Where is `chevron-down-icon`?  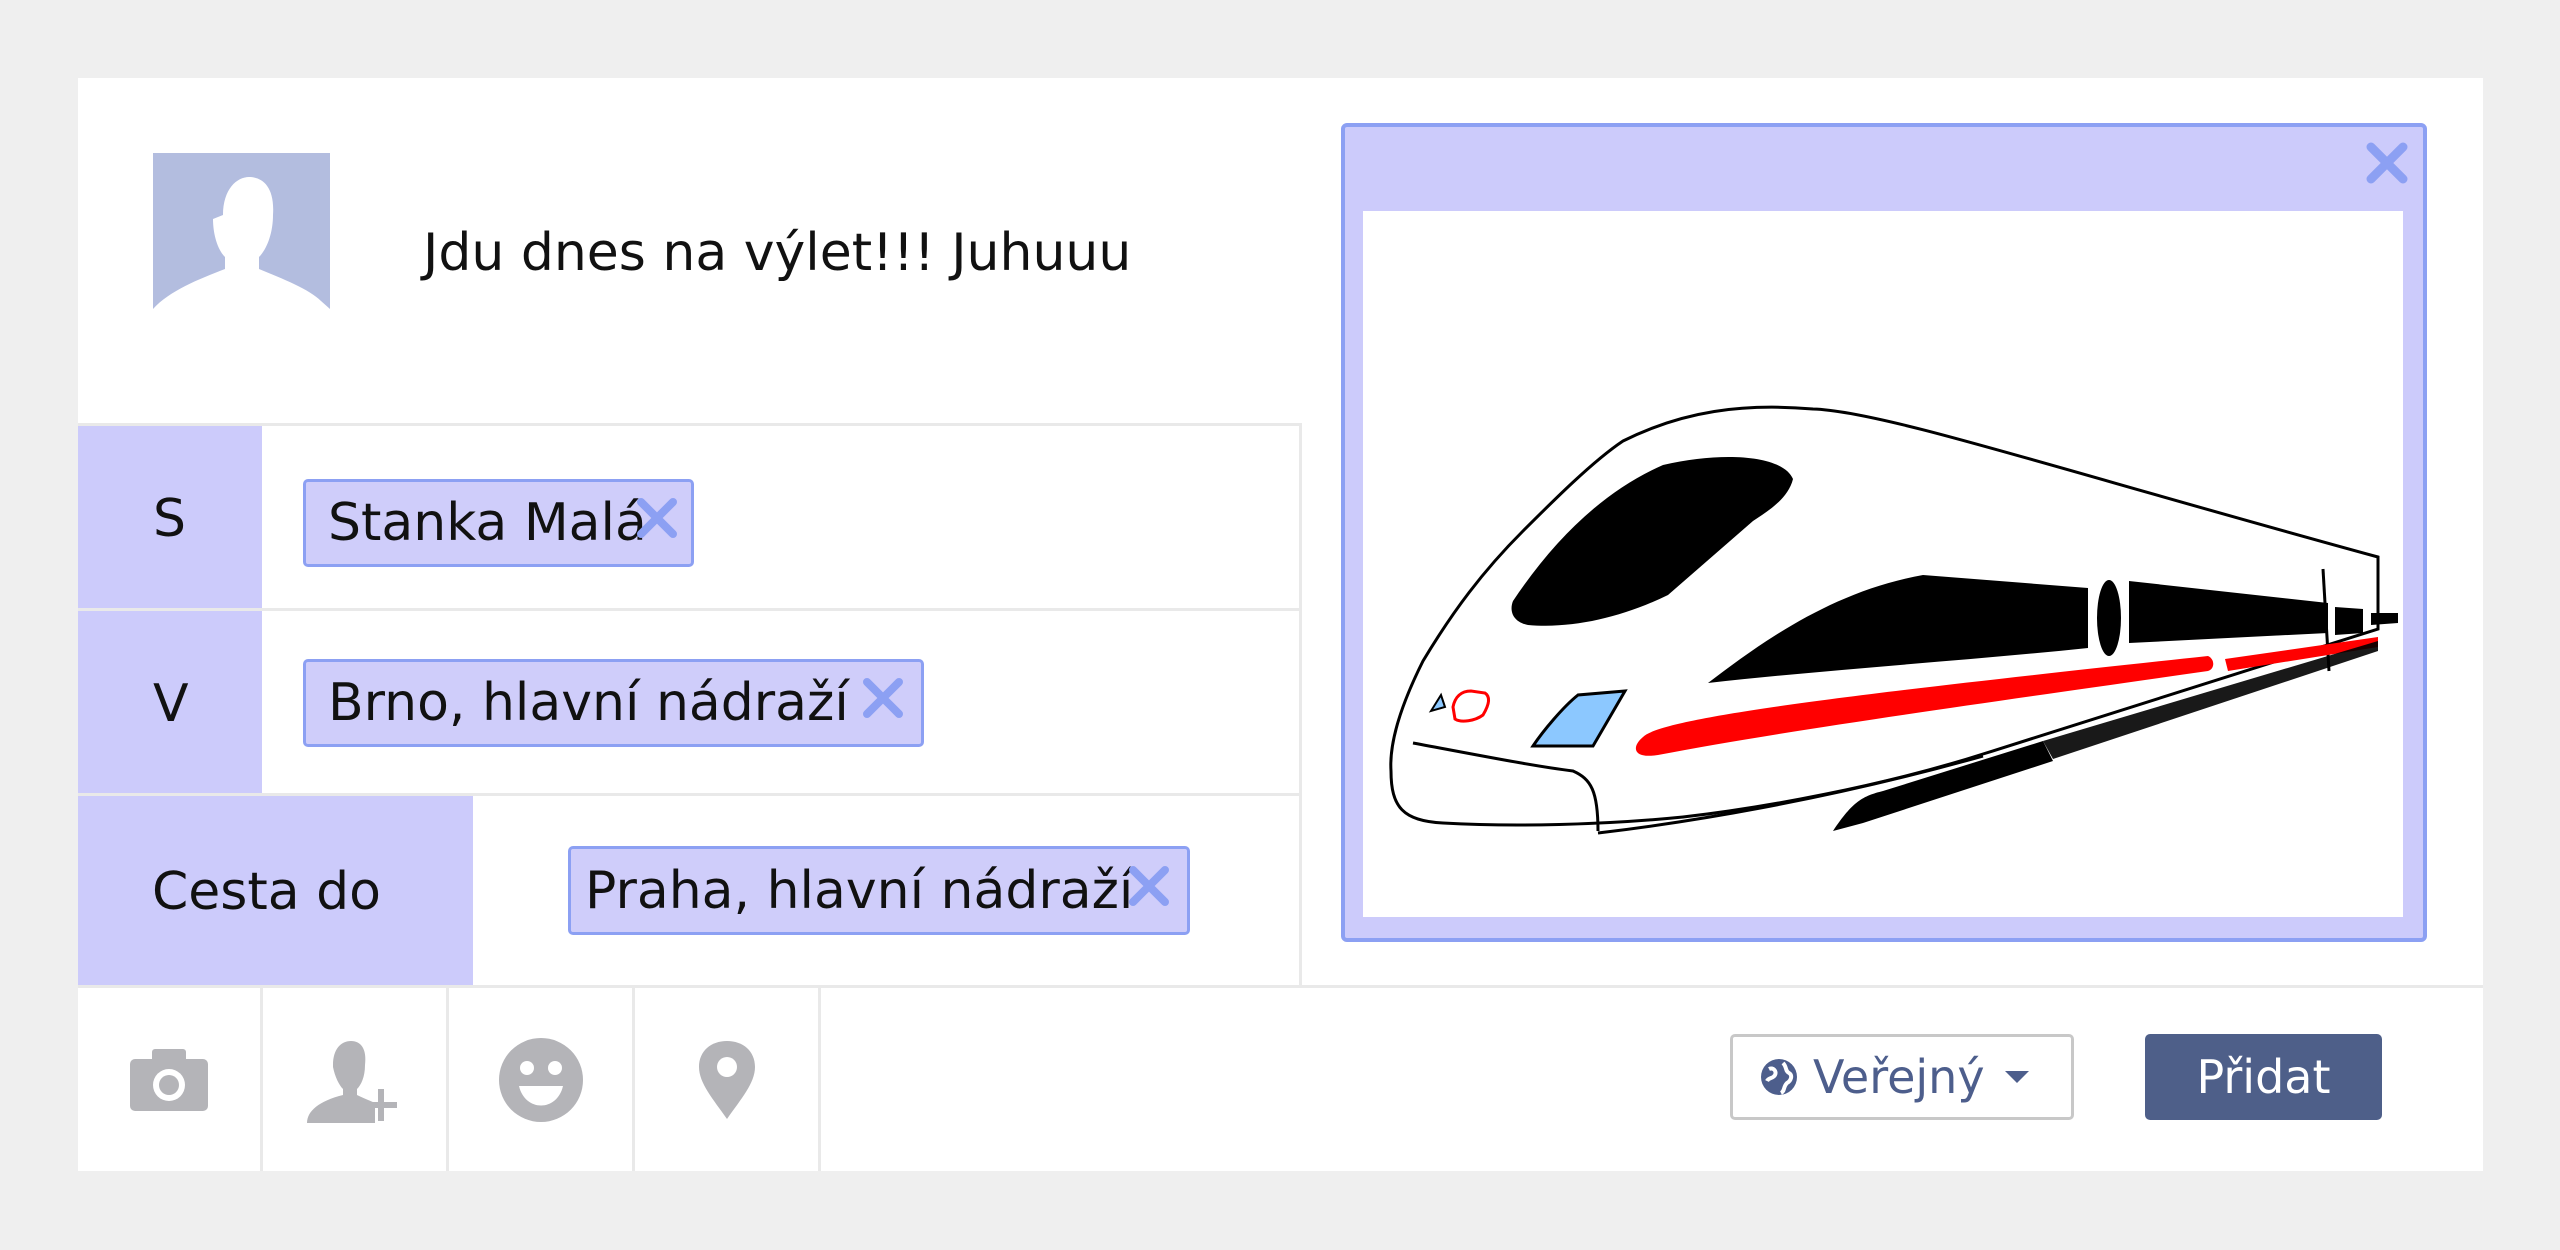
chevron-down-icon is located at coordinates (2017, 1077).